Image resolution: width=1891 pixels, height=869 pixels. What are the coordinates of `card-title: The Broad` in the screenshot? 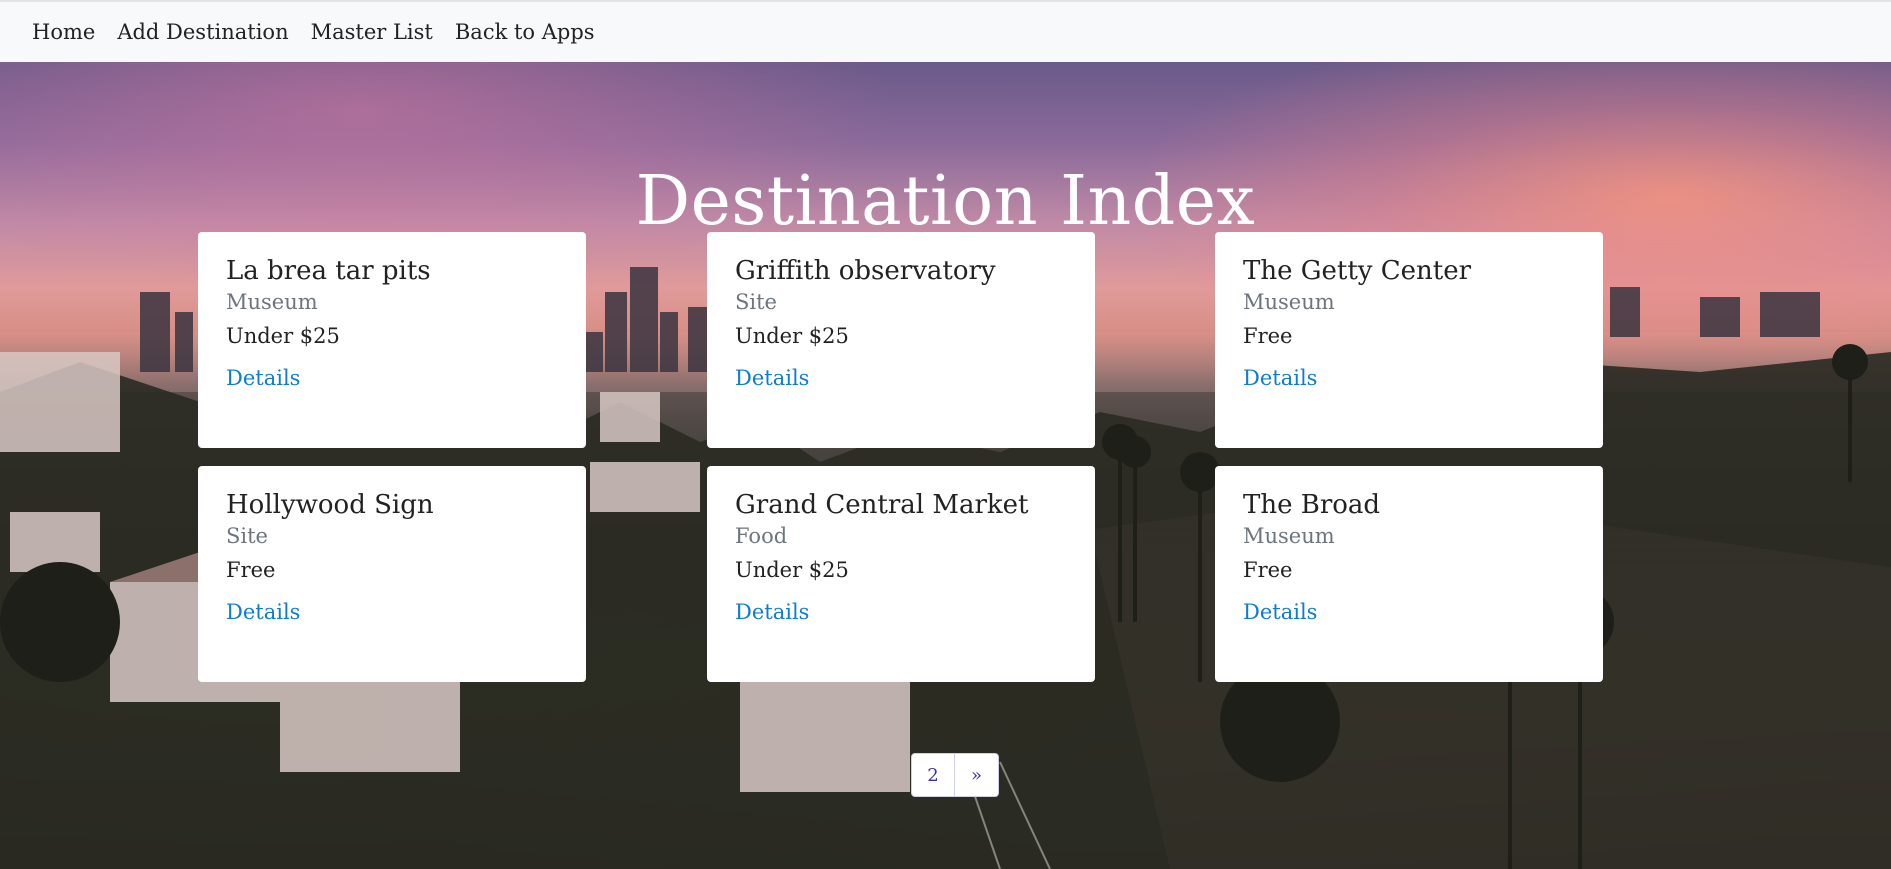 It's located at (1312, 505).